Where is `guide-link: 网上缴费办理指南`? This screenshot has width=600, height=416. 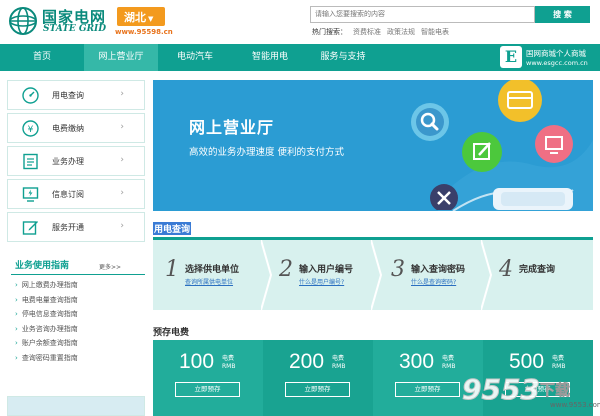
guide-link: 网上缴费办理指南 is located at coordinates (46, 287).